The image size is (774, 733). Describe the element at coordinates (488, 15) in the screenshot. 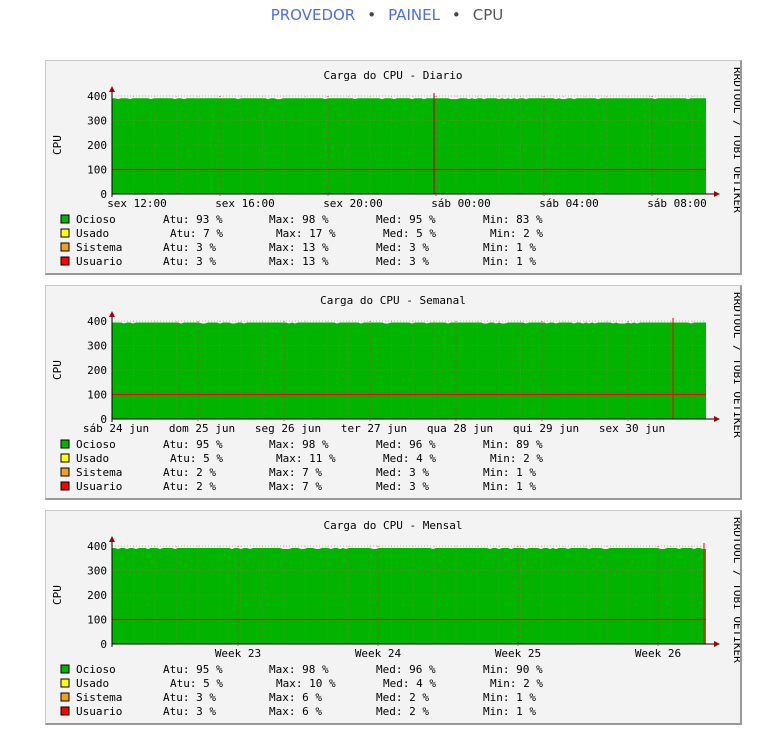

I see `breadcrumb-current: CPU` at that location.